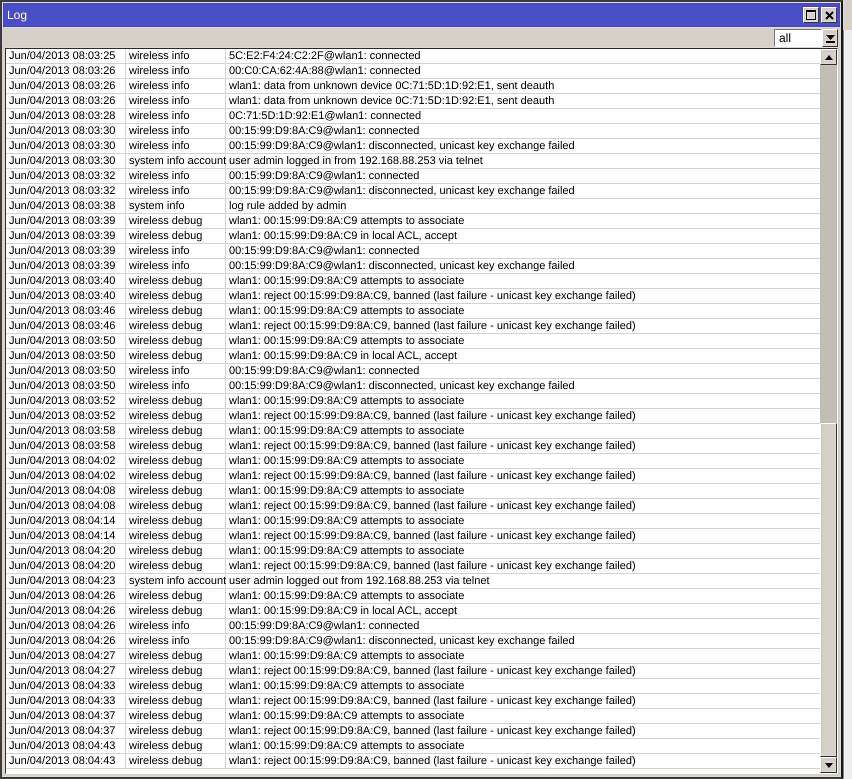 This screenshot has width=852, height=779. I want to click on scroll-down-button, so click(828, 765).